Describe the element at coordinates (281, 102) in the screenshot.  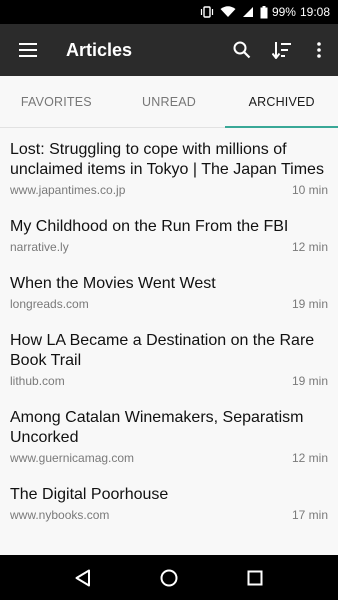
I see `tab-archived: ARCHIVED` at that location.